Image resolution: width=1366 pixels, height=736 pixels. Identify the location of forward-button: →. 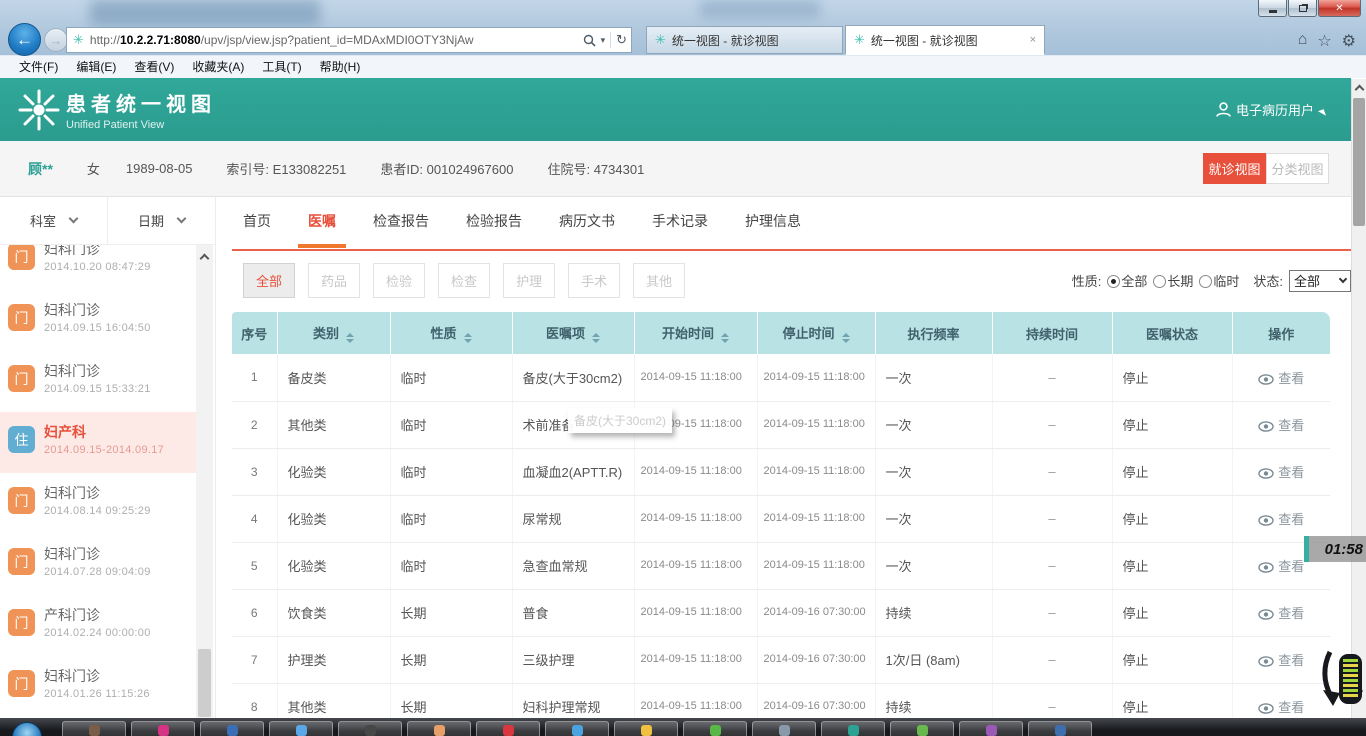
(56, 40).